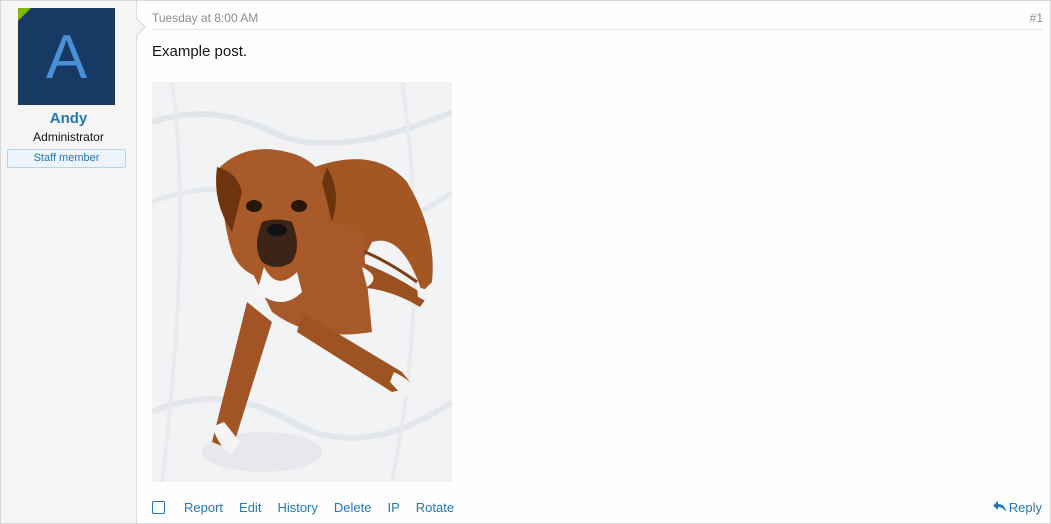 The image size is (1051, 524). I want to click on user-arrow, so click(139, 27).